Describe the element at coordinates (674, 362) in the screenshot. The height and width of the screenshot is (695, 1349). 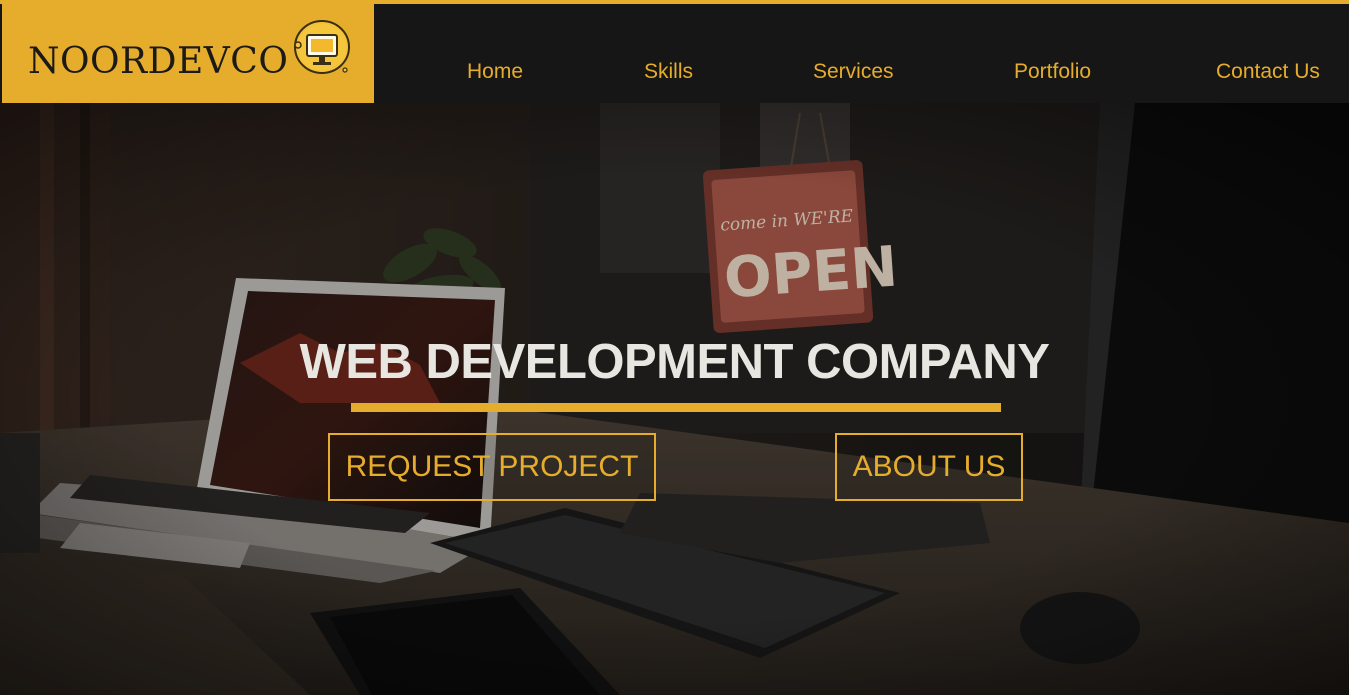
I see `hero-title: WEB DEVELOPMENT COMPANY` at that location.